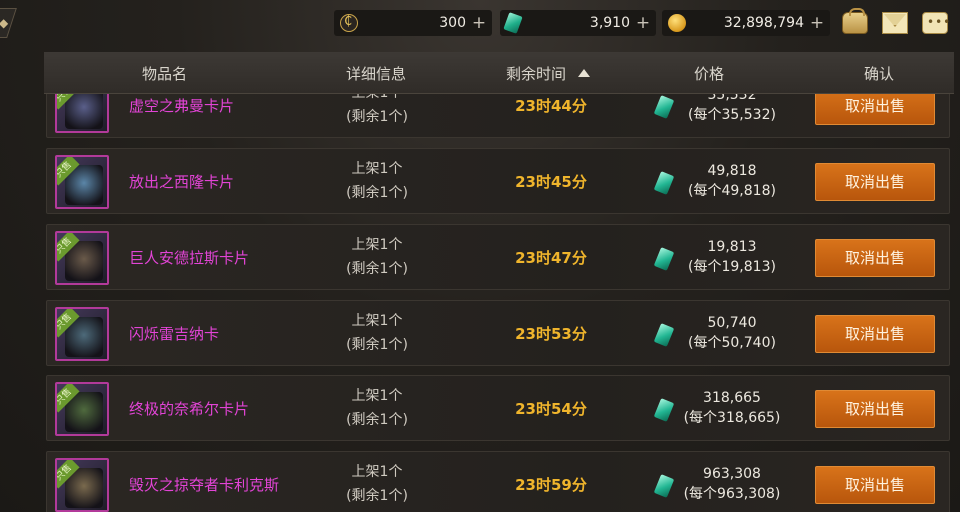 The image size is (960, 512). What do you see at coordinates (732, 494) in the screenshot?
I see `unit-price: (每个963,308)` at bounding box center [732, 494].